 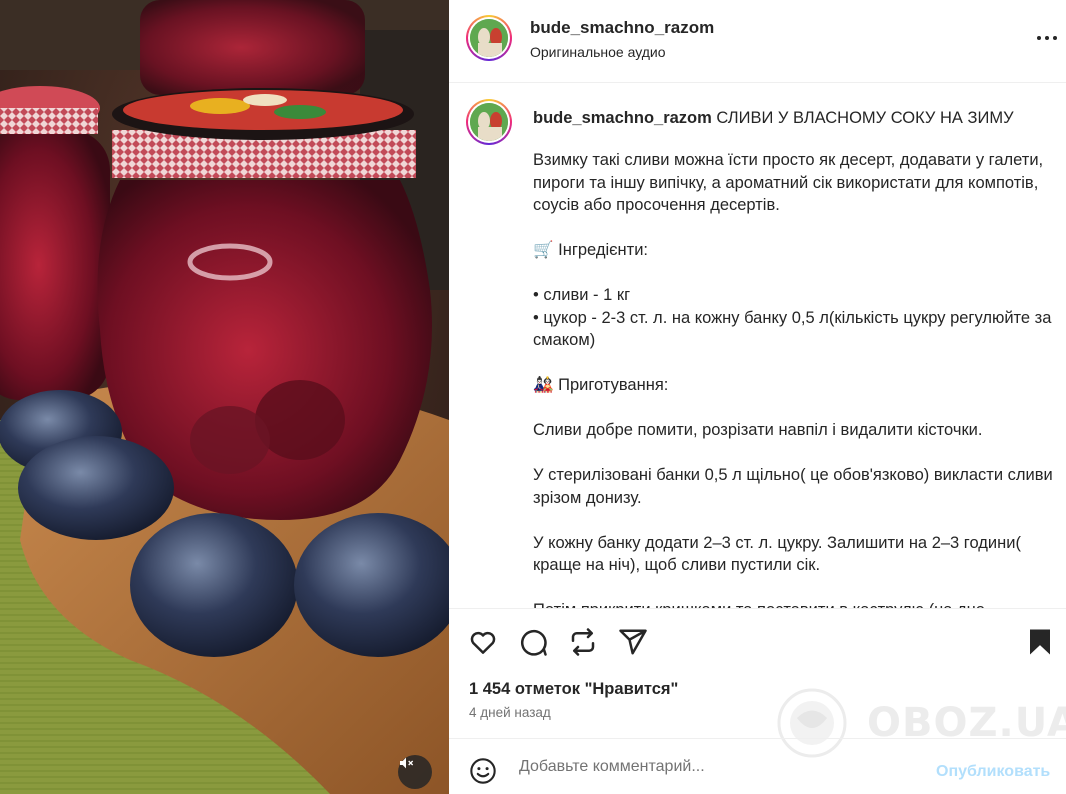 What do you see at coordinates (583, 642) in the screenshot?
I see `repost-icon` at bounding box center [583, 642].